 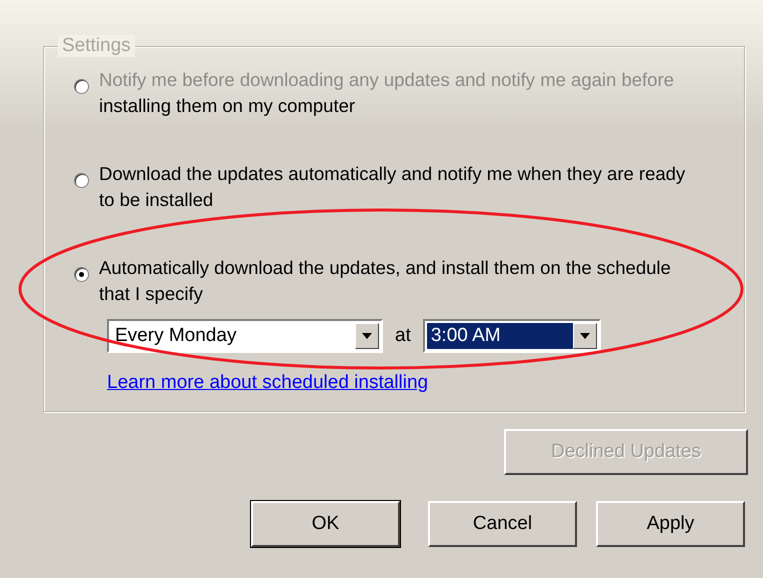 I want to click on learn-more-link: Learn more about scheduled installing, so click(x=267, y=383).